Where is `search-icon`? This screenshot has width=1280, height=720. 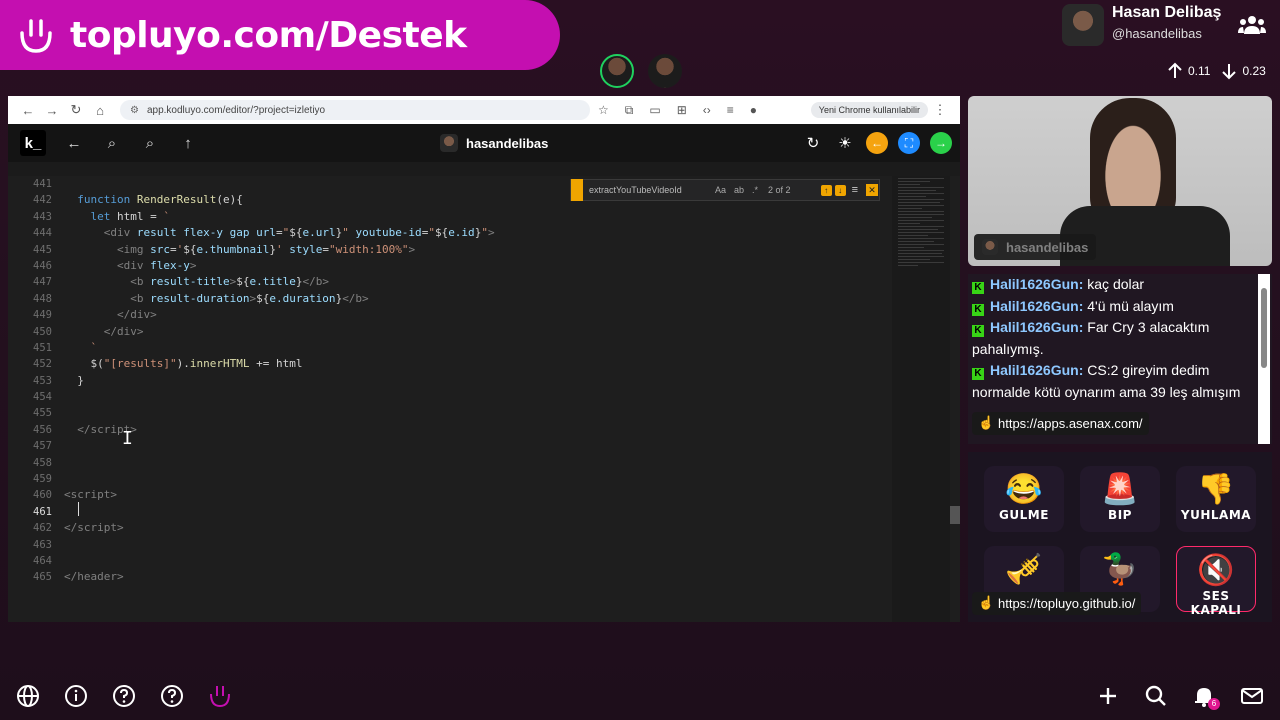 search-icon is located at coordinates (1156, 696).